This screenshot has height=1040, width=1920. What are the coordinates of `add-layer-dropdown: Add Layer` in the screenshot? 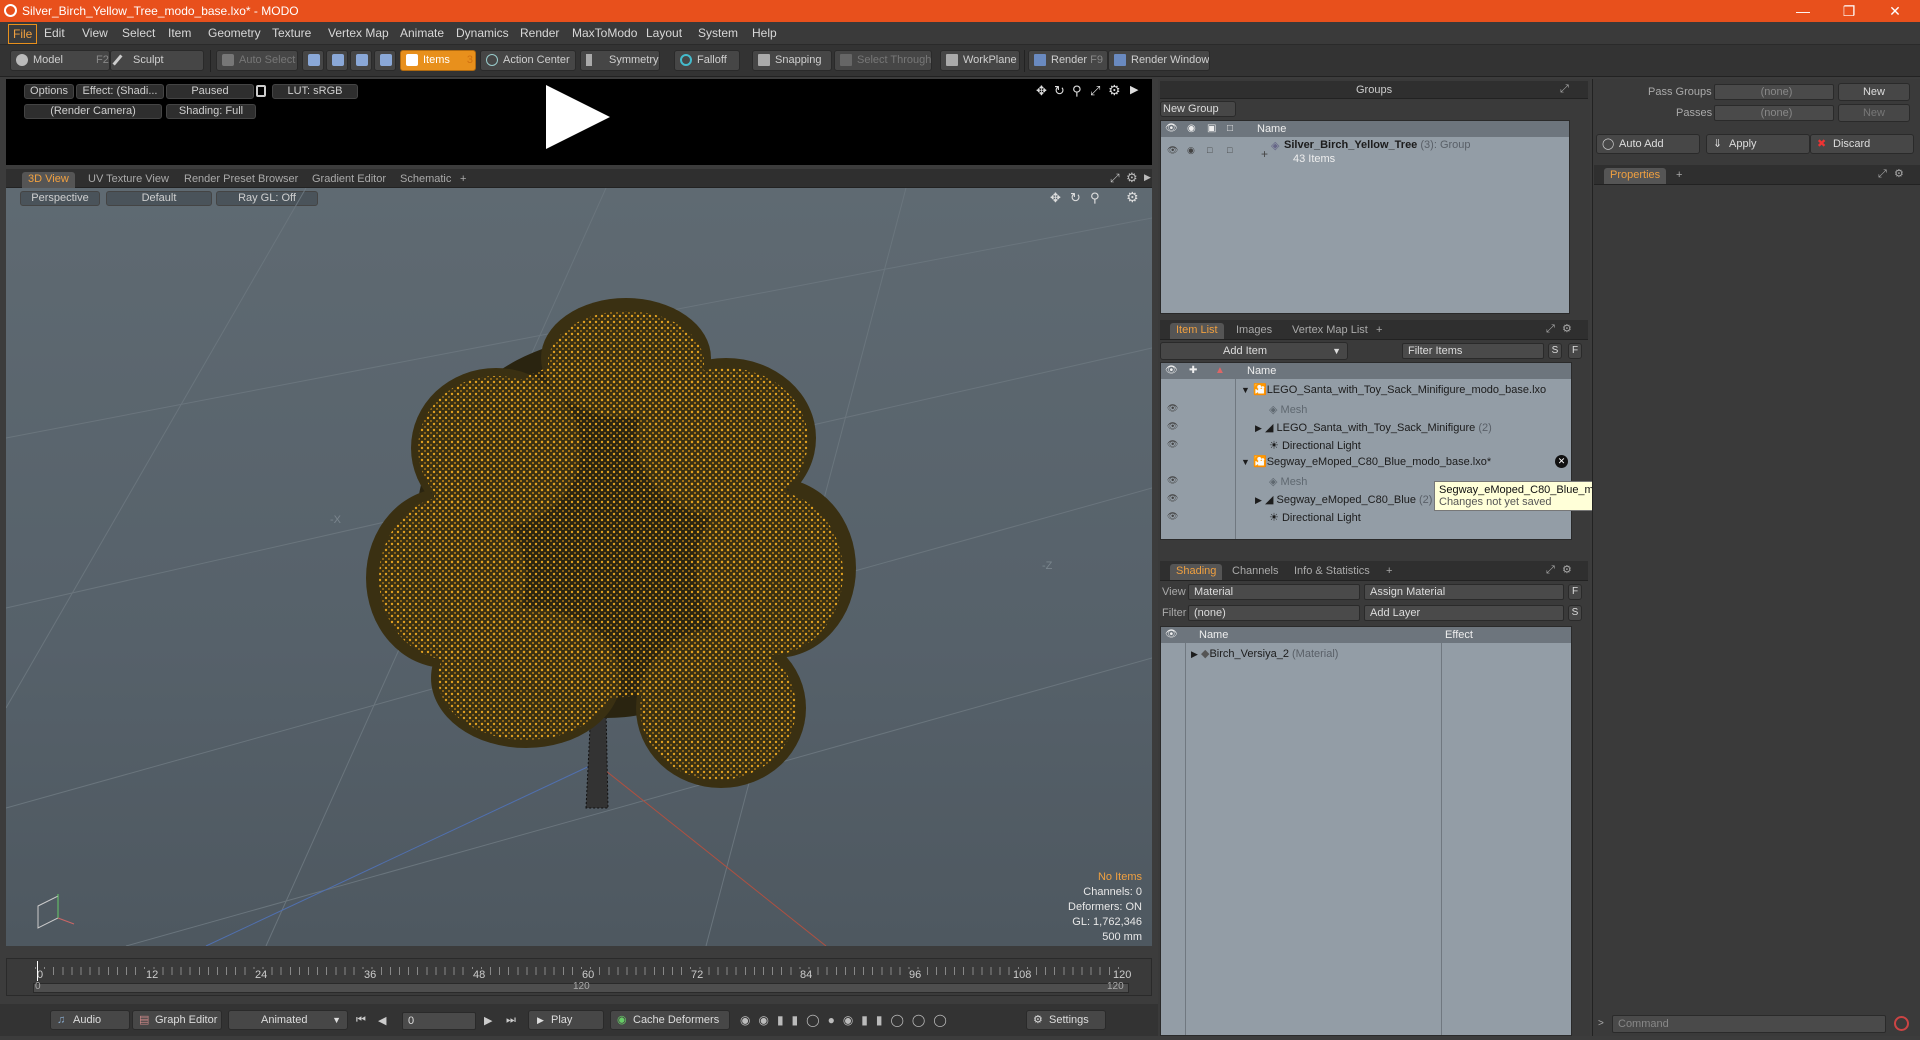 It's located at (1464, 613).